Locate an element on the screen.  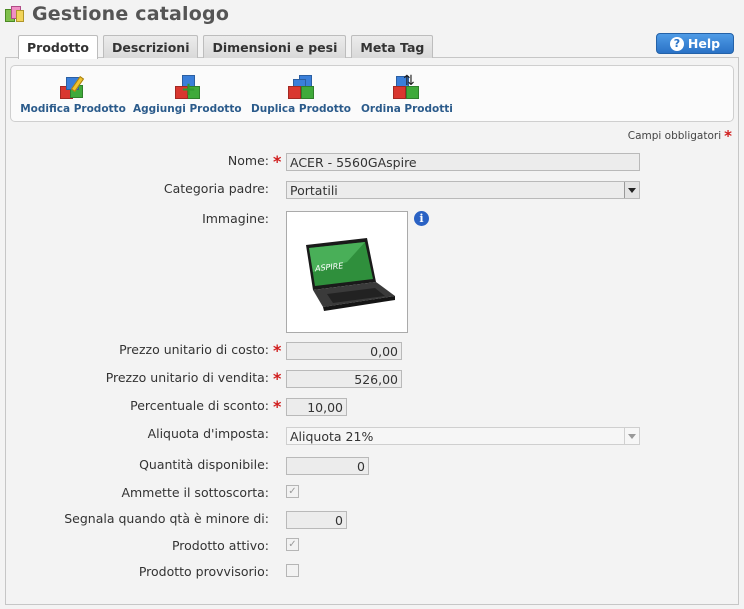
modifica-prodotto-button: Modifica Prodotto is located at coordinates (73, 94).